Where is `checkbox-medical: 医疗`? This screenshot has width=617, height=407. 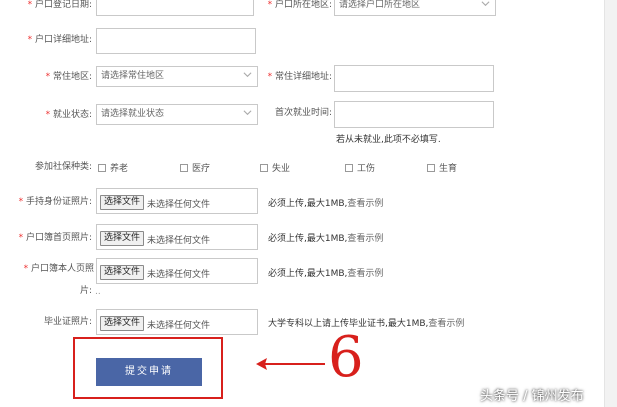
checkbox-medical: 医疗 is located at coordinates (195, 167).